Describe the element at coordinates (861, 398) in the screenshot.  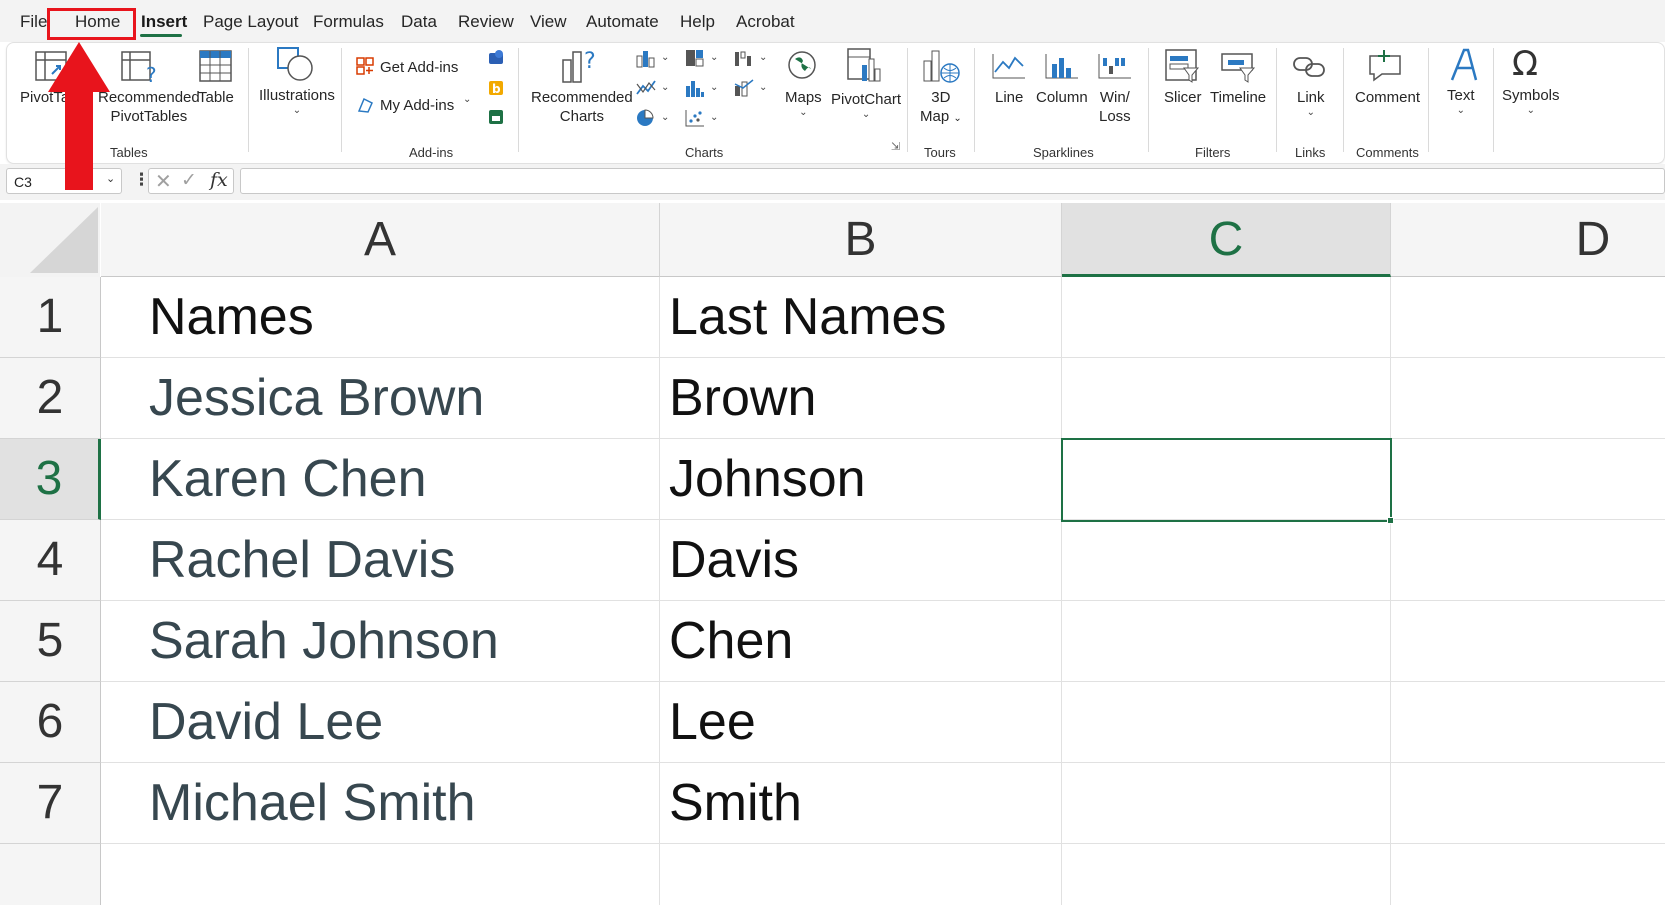
I see `cell-b2: Brown` at that location.